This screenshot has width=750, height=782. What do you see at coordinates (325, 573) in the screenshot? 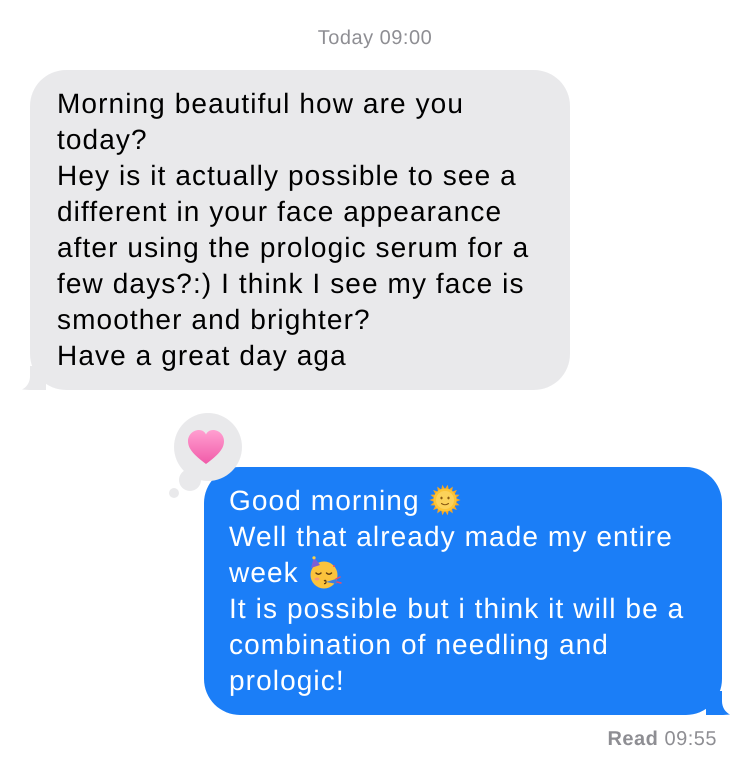
I see `party-face-icon` at bounding box center [325, 573].